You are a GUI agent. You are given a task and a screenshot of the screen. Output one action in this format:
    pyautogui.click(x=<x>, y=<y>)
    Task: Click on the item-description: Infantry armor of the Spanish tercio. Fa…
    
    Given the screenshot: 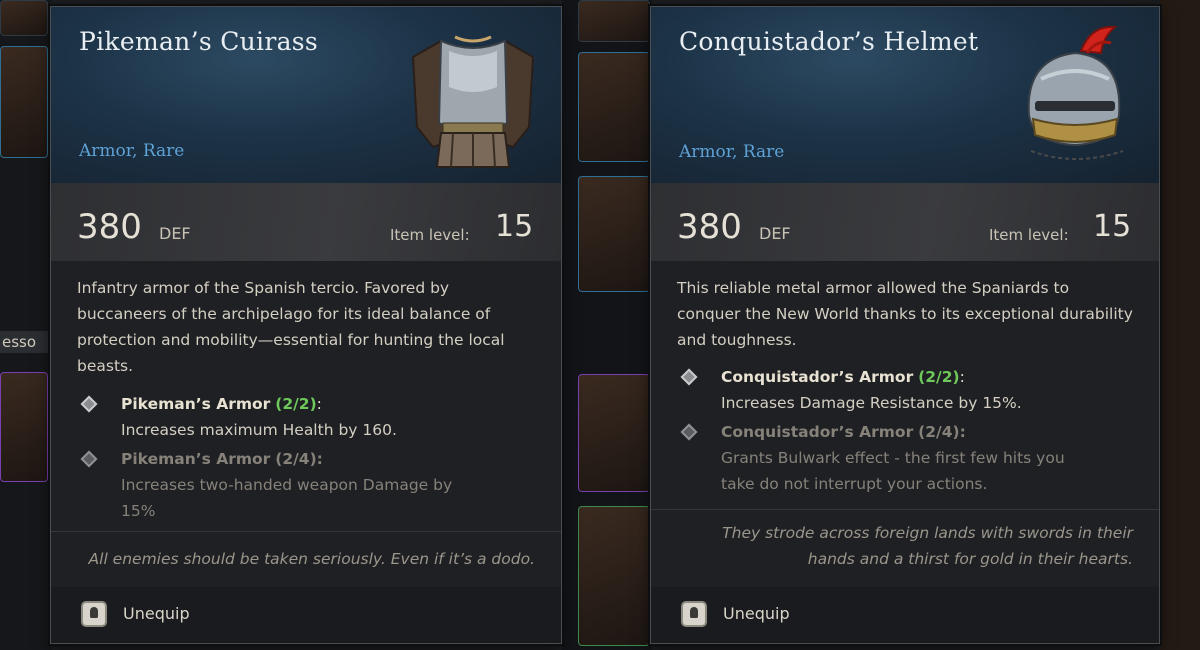 What is the action you would take?
    pyautogui.click(x=291, y=327)
    